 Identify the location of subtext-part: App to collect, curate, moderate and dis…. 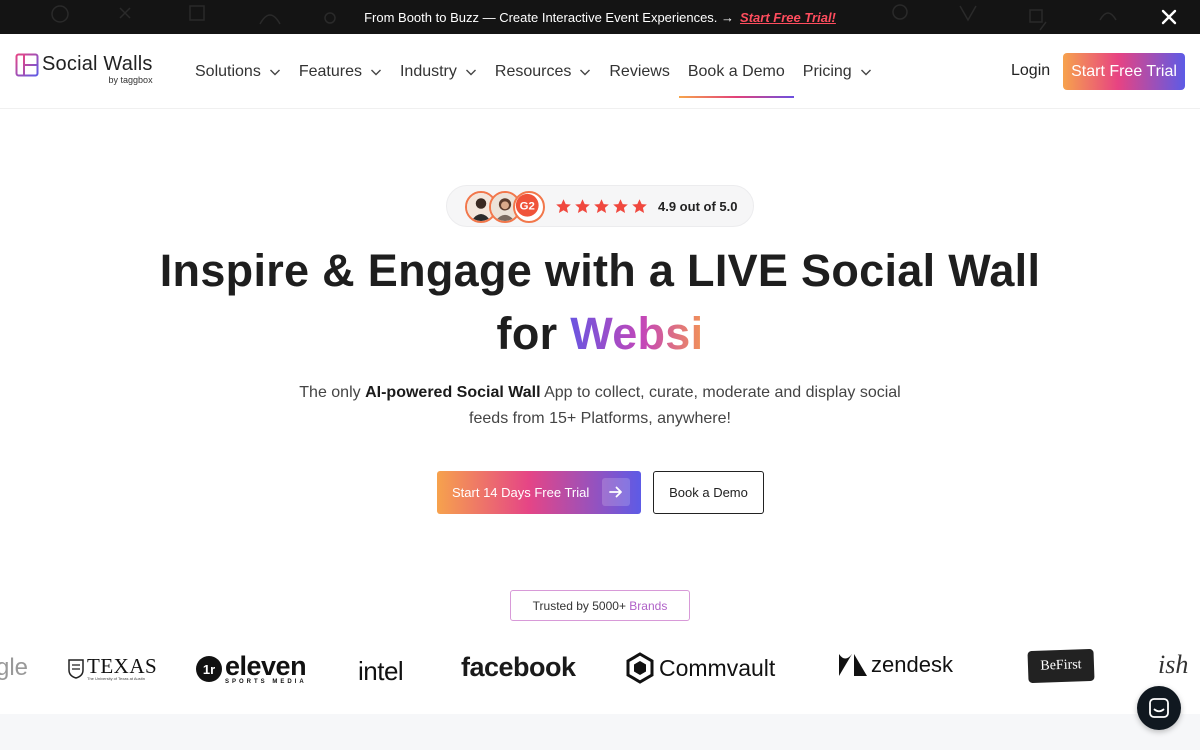
(722, 392).